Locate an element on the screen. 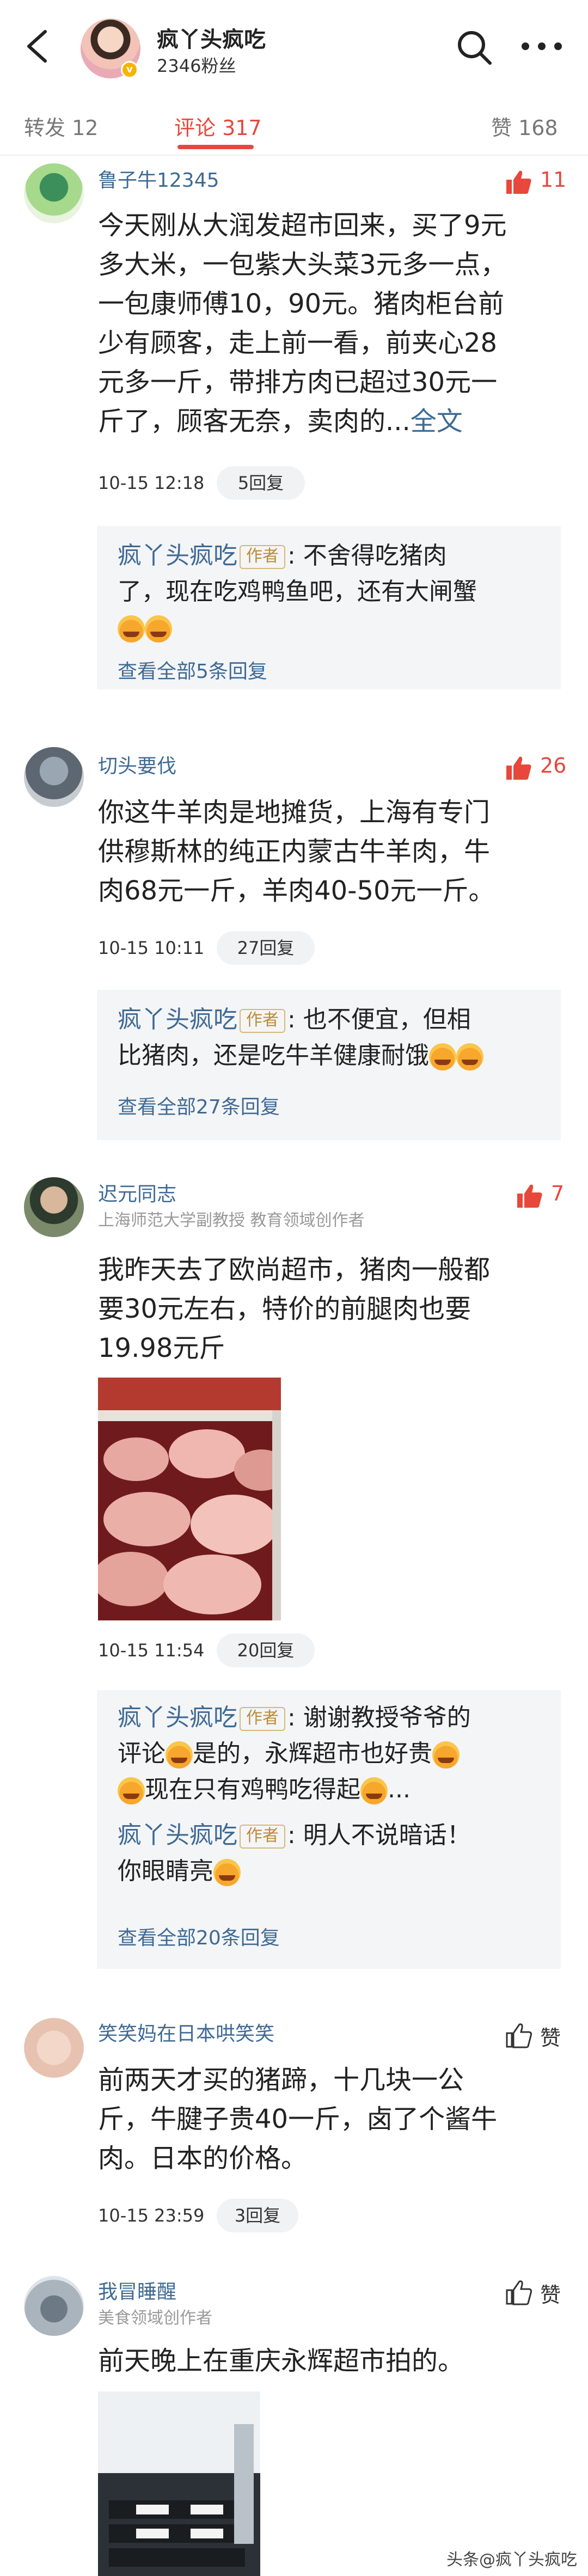 The height and width of the screenshot is (2576, 588). meat-counter-photo is located at coordinates (189, 1499).